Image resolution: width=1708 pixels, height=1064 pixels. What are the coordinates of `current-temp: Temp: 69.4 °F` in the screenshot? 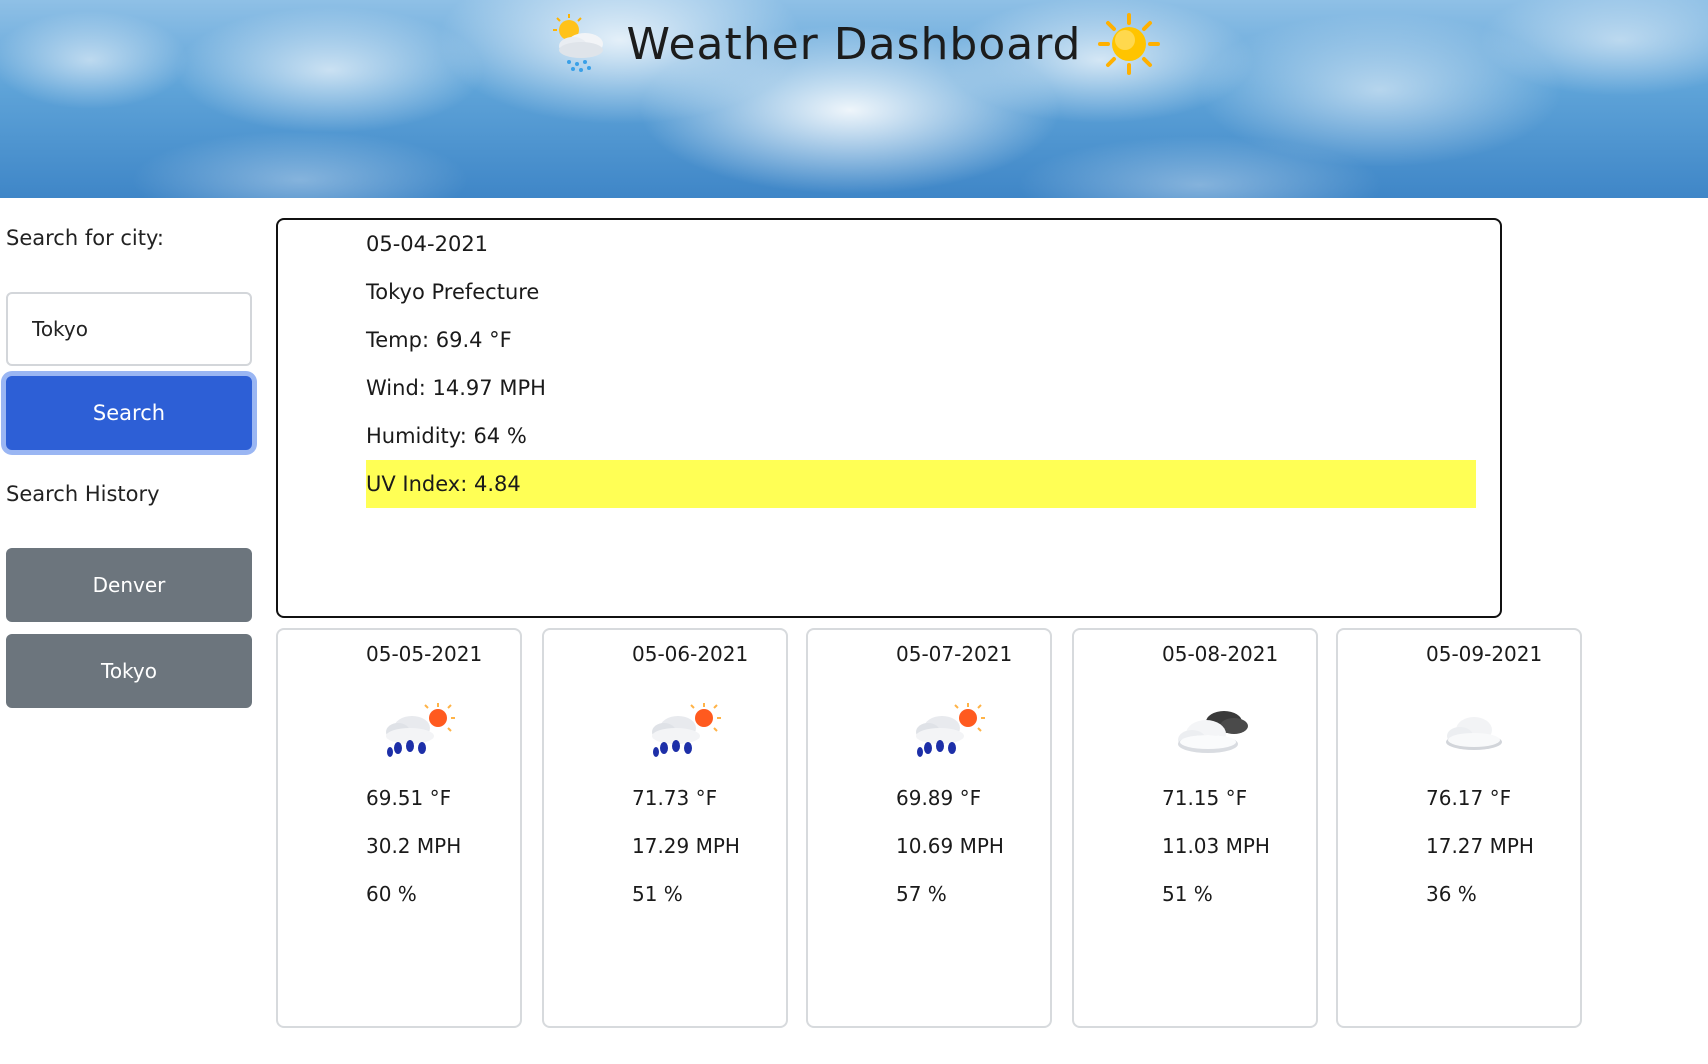 It's located at (439, 340).